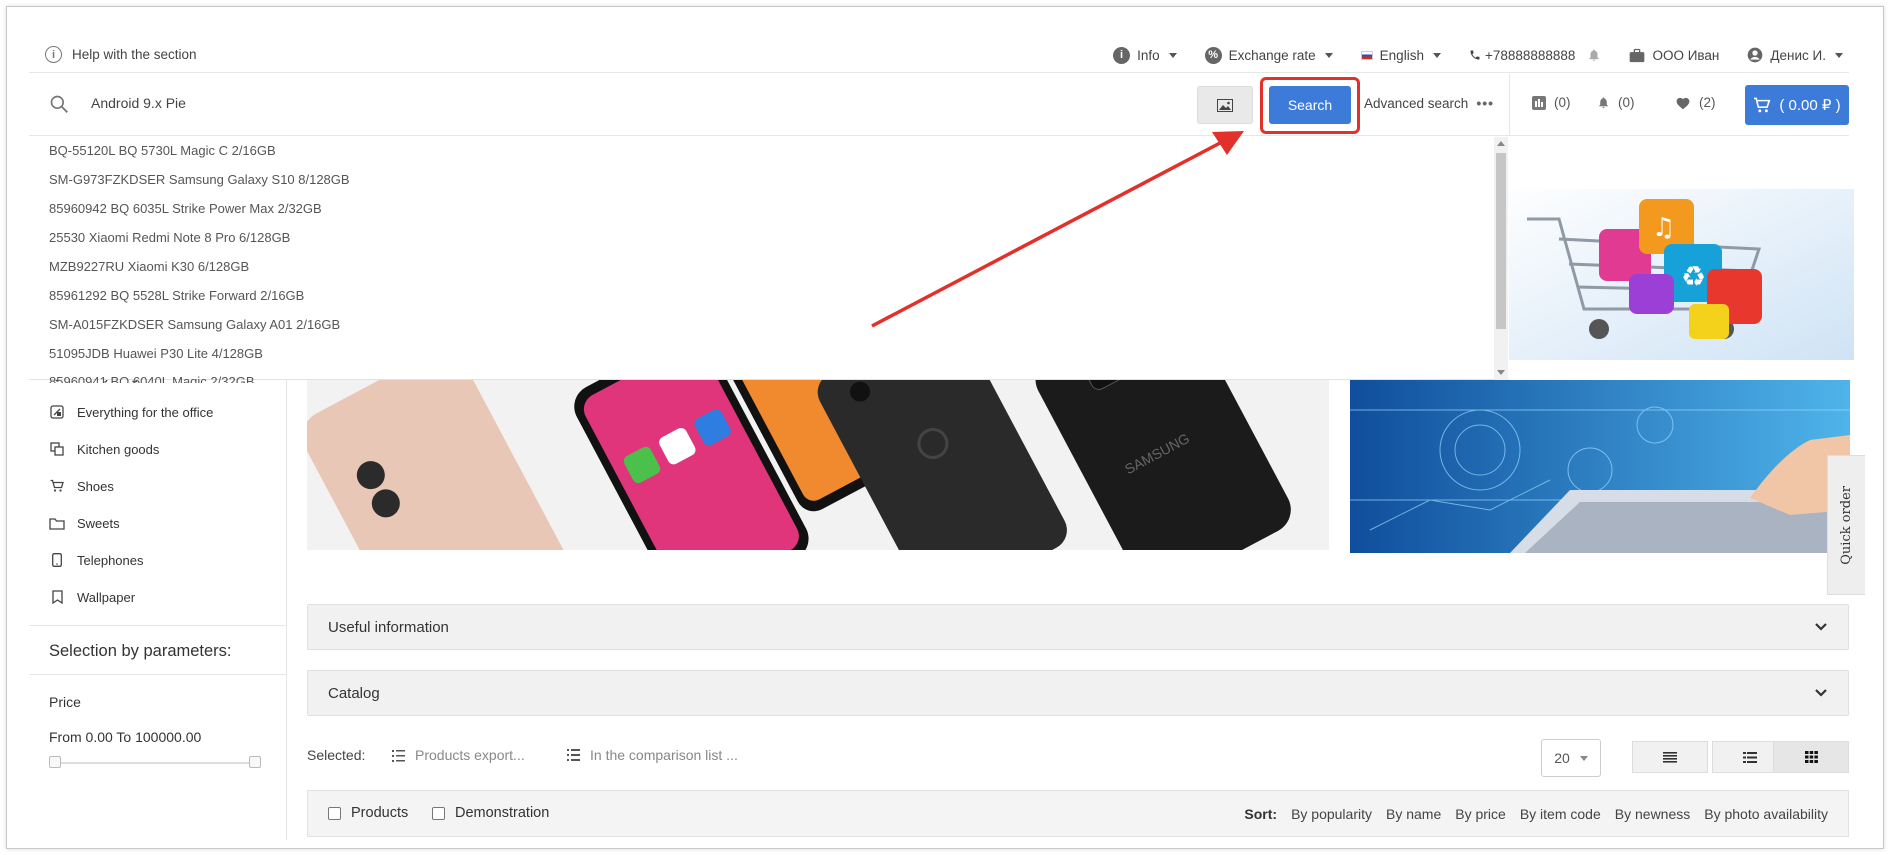  I want to click on selected-label: Selected:, so click(336, 755).